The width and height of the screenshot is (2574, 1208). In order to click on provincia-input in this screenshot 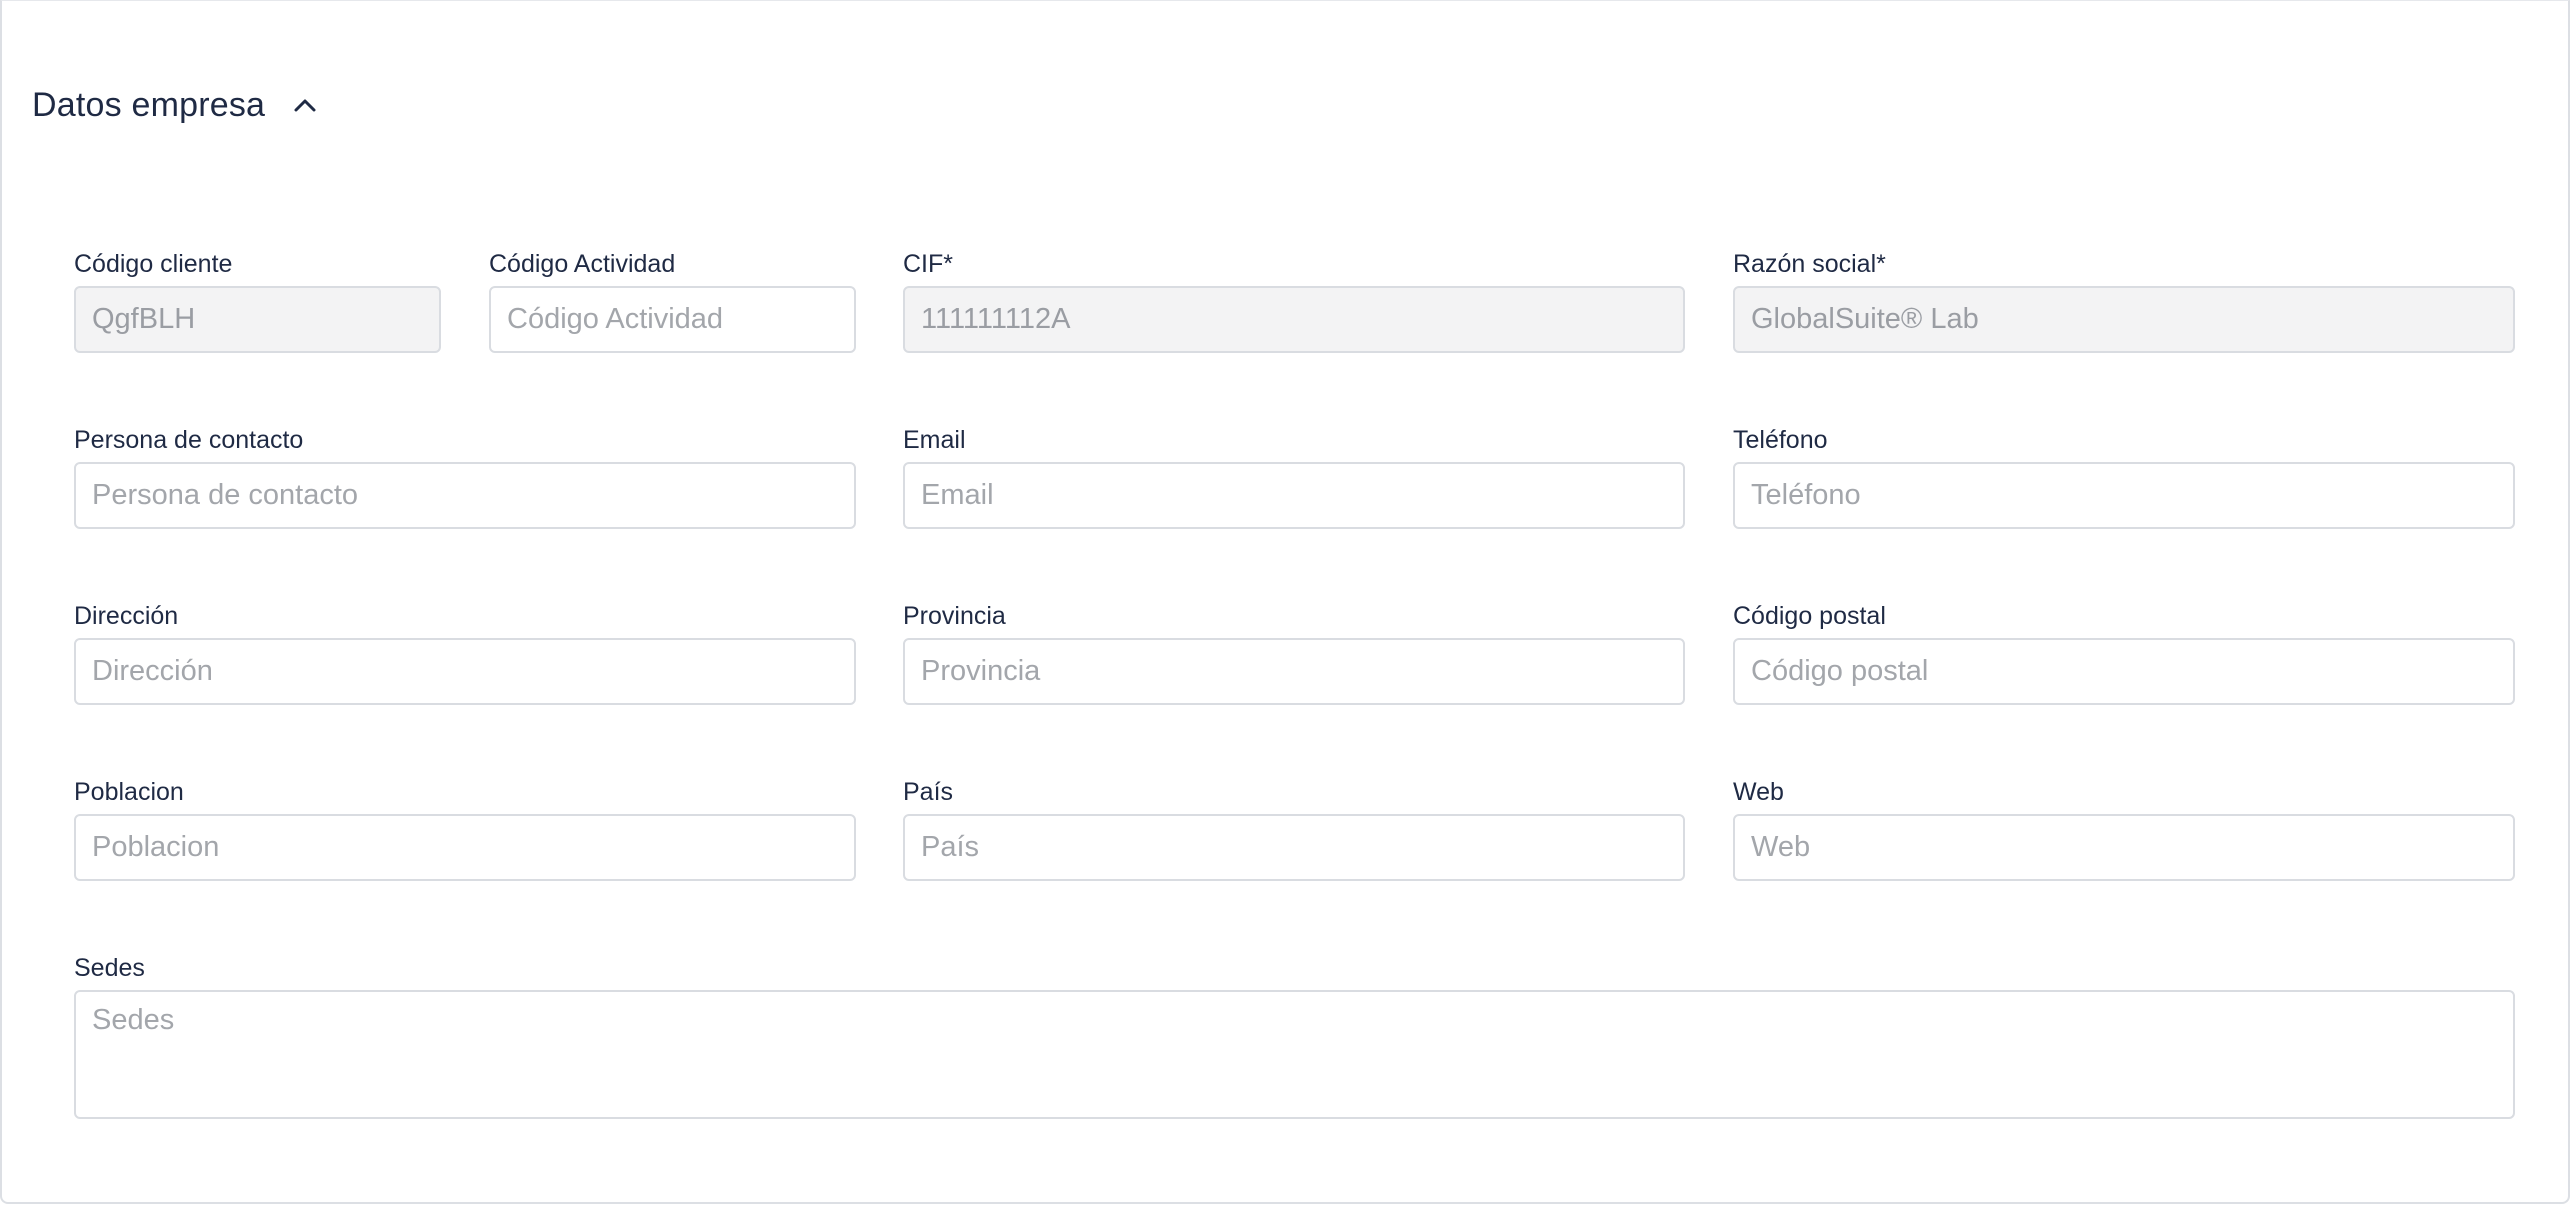, I will do `click(1294, 671)`.